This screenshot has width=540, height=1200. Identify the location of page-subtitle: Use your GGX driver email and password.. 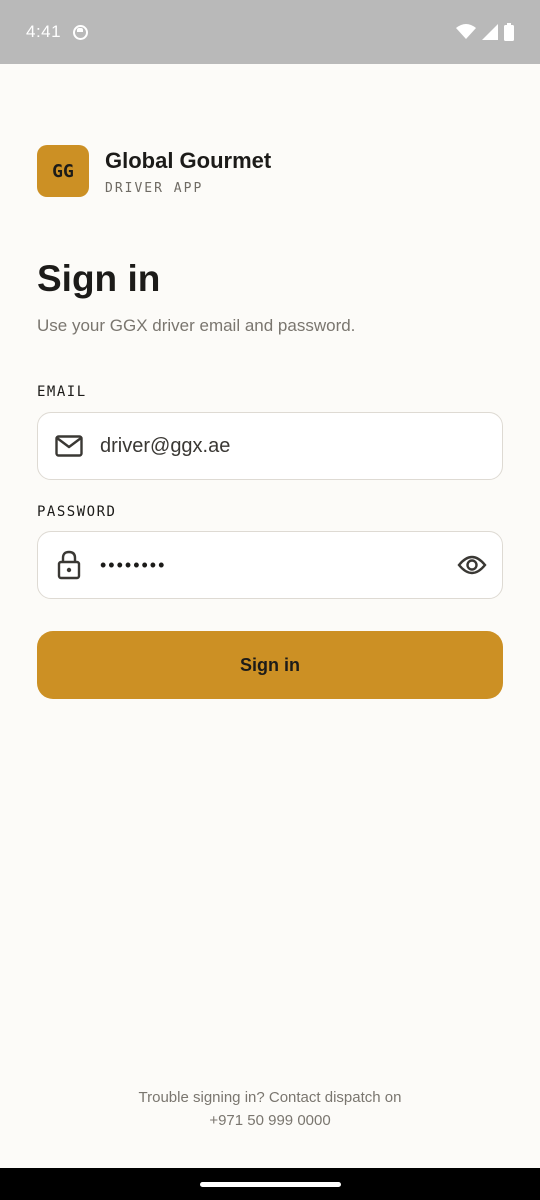
(196, 325).